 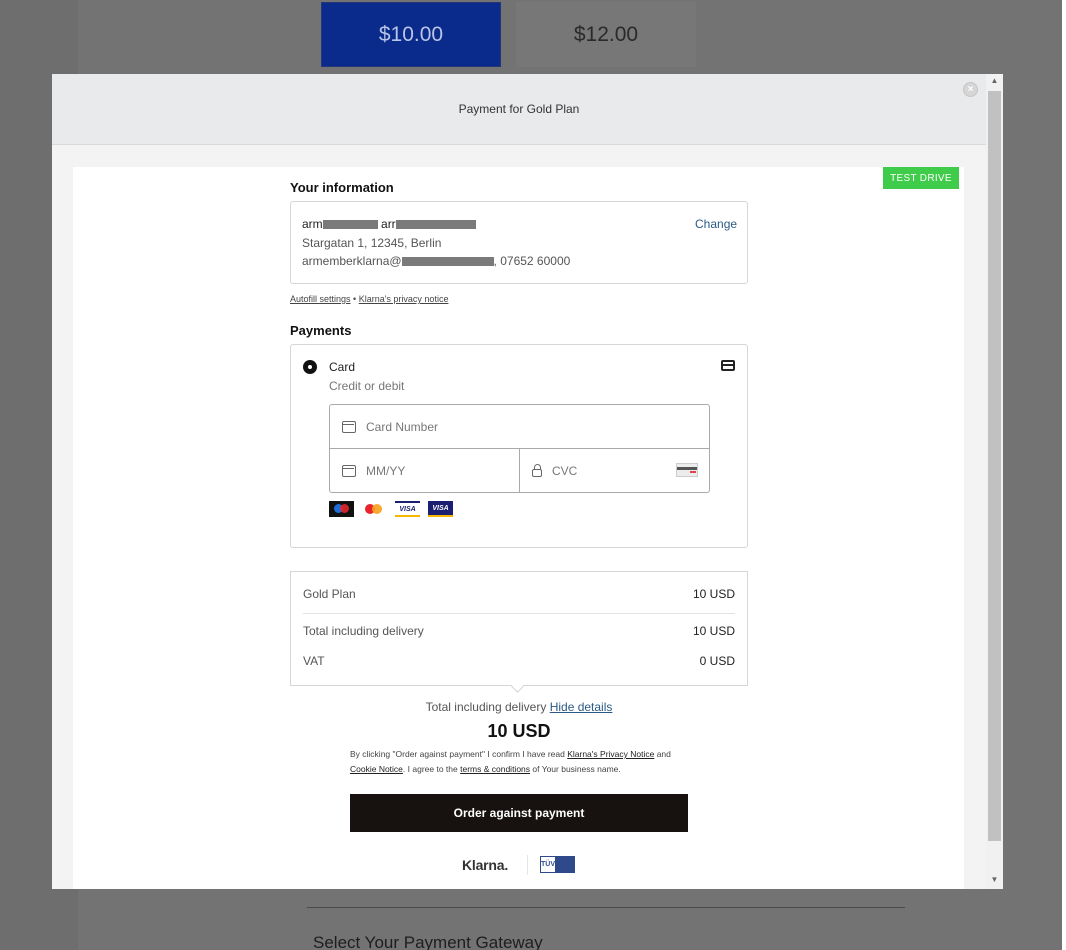 What do you see at coordinates (402, 426) in the screenshot?
I see `card-number-placeholder: Card Number` at bounding box center [402, 426].